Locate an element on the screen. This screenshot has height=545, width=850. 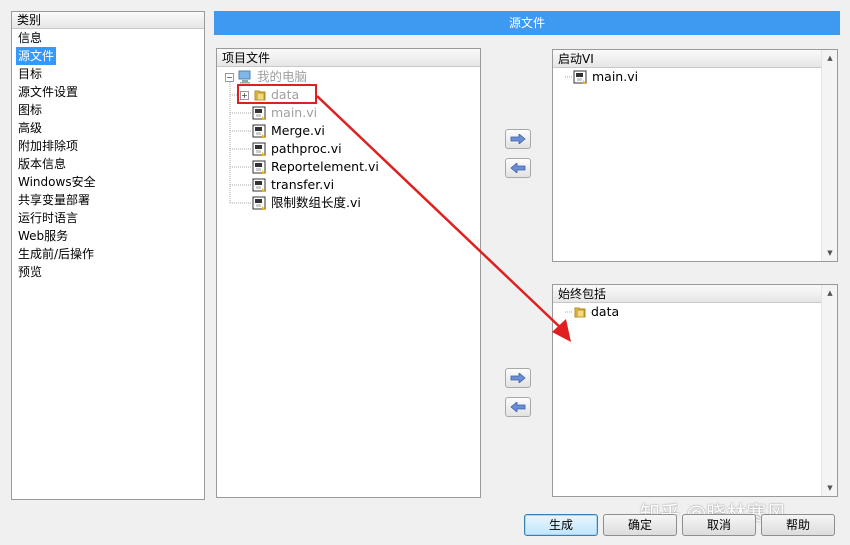
tree-label-main-vi: main.vi is located at coordinates (294, 112).